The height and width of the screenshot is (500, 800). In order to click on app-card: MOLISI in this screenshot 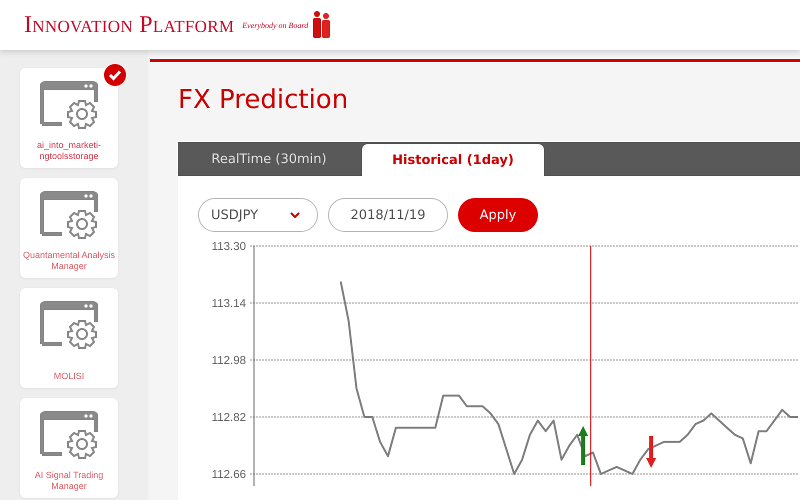, I will do `click(69, 338)`.